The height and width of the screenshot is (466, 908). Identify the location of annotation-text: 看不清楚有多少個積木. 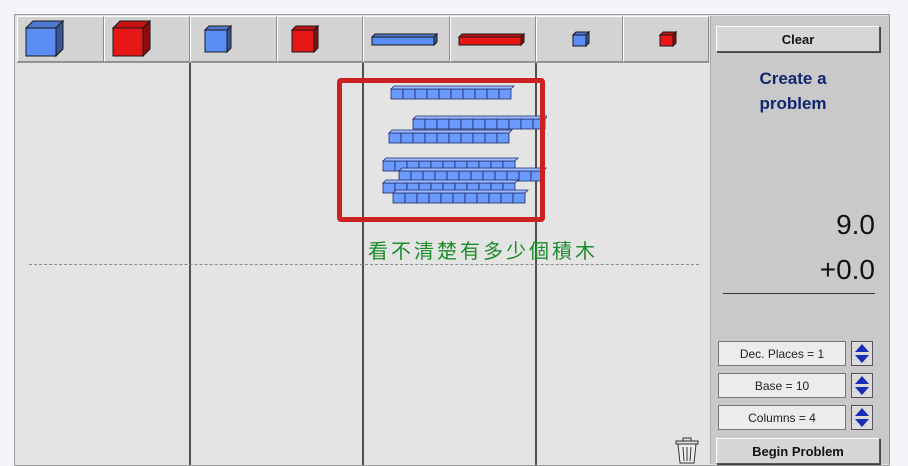
(483, 251).